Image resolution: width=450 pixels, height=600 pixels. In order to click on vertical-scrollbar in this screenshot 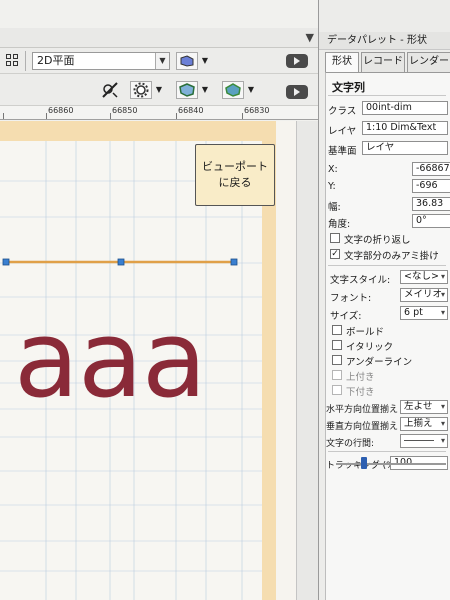, I will do `click(307, 360)`.